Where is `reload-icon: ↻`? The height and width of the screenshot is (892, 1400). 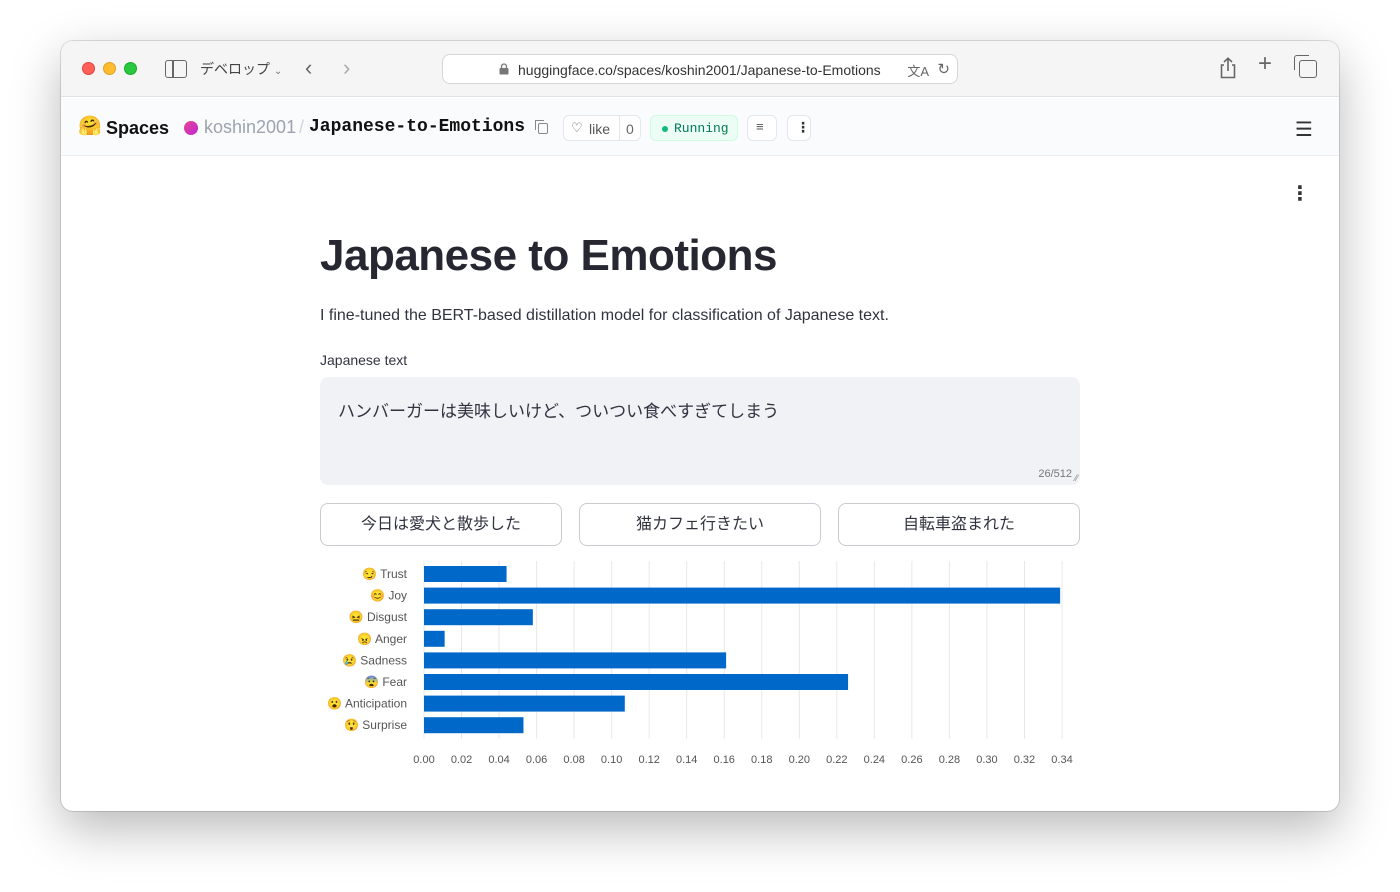
reload-icon: ↻ is located at coordinates (943, 69).